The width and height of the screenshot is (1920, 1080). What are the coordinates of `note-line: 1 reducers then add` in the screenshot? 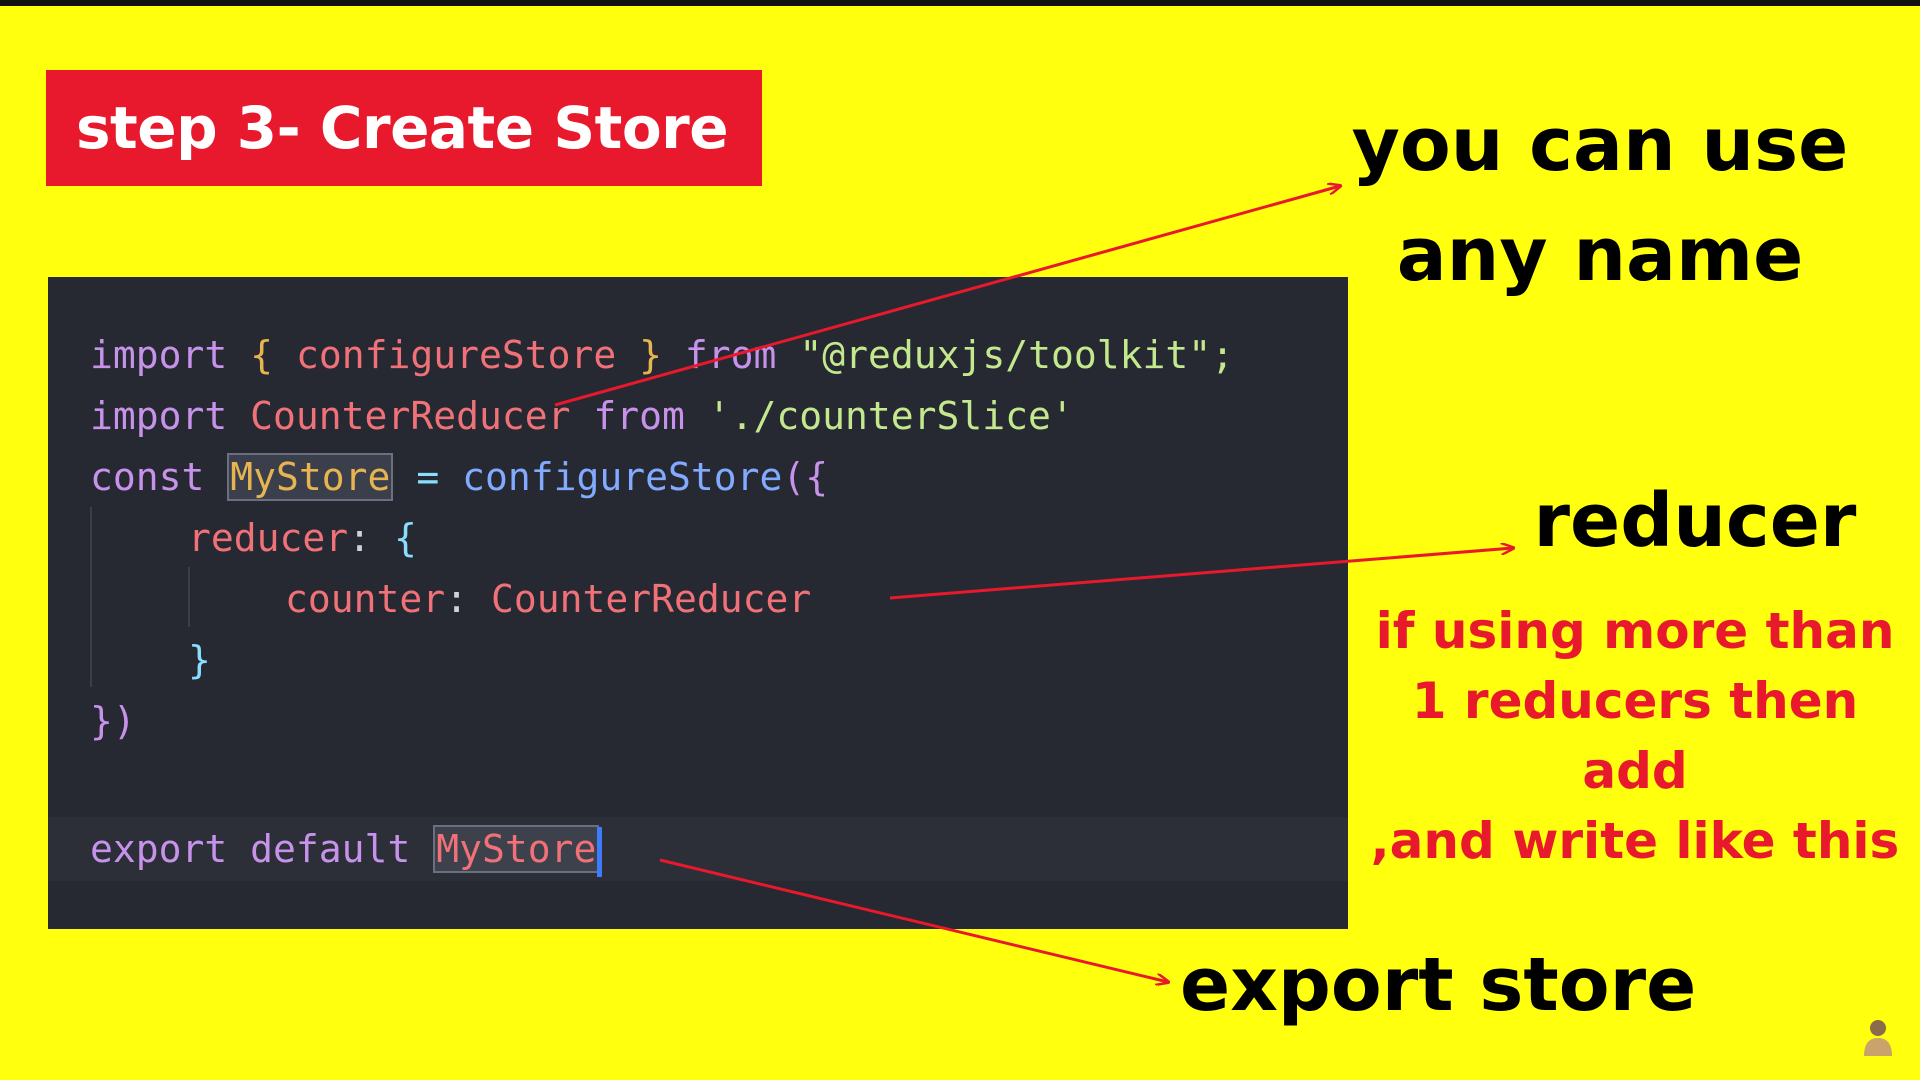 It's located at (1635, 736).